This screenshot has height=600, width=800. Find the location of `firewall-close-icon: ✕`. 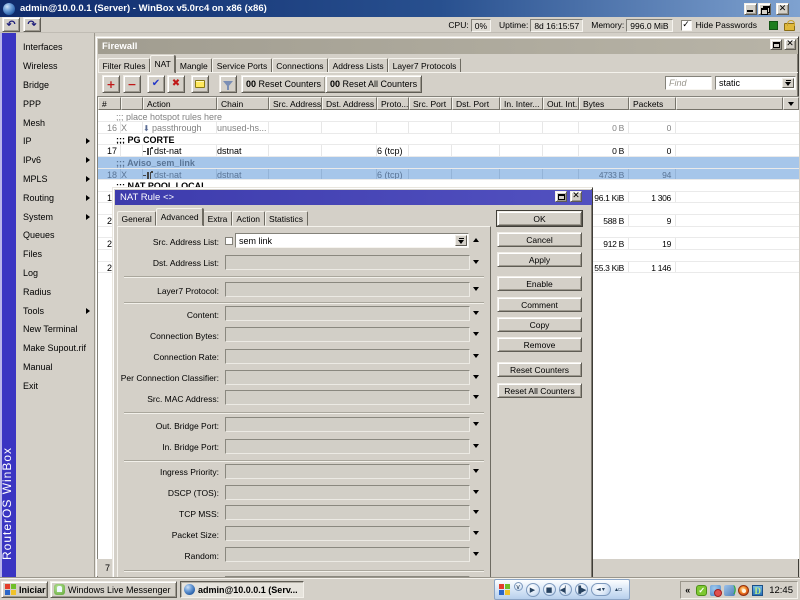

firewall-close-icon: ✕ is located at coordinates (790, 44).